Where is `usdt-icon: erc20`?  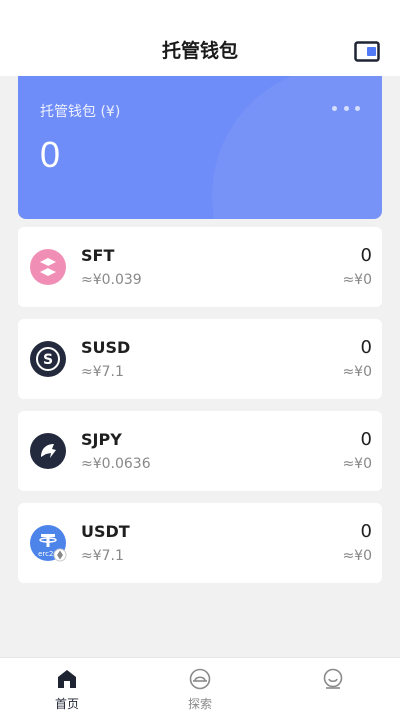 usdt-icon: erc20 is located at coordinates (48, 543).